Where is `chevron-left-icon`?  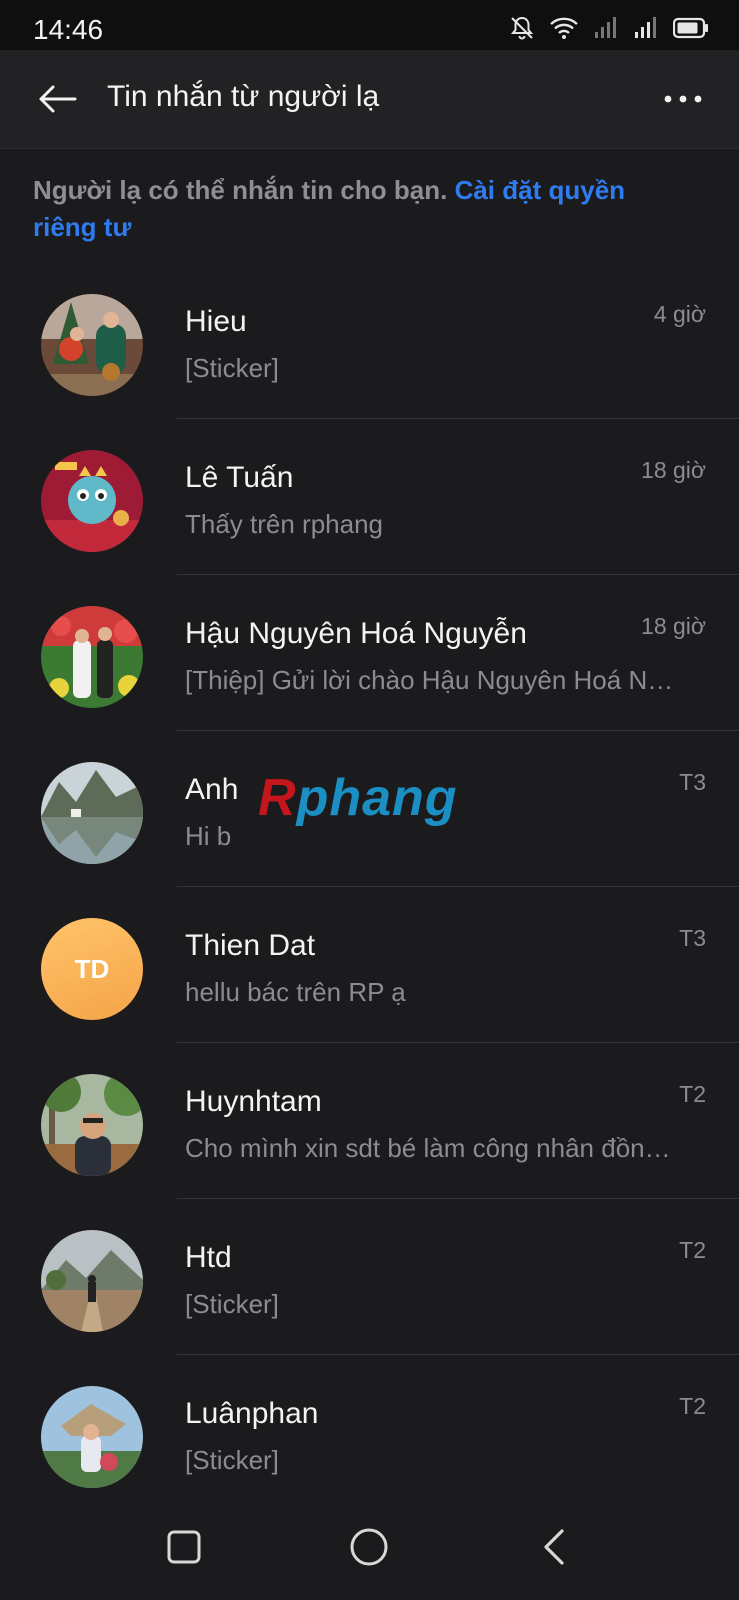
chevron-left-icon is located at coordinates (554, 1547).